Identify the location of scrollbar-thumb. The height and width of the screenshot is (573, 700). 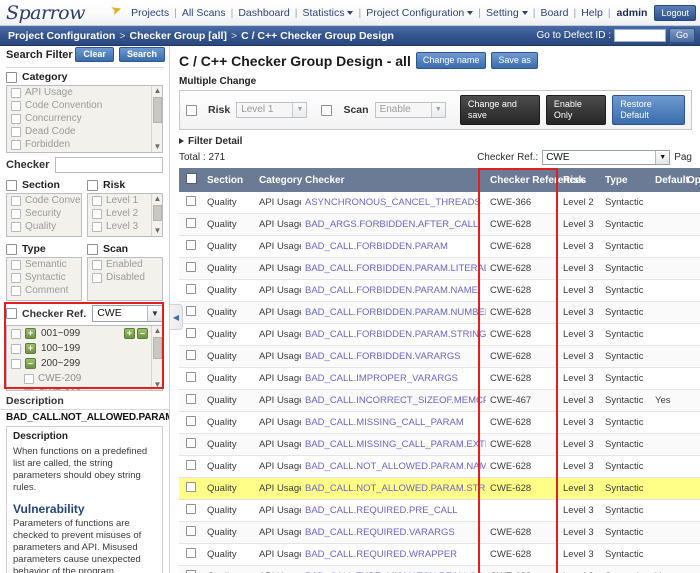
(157, 213).